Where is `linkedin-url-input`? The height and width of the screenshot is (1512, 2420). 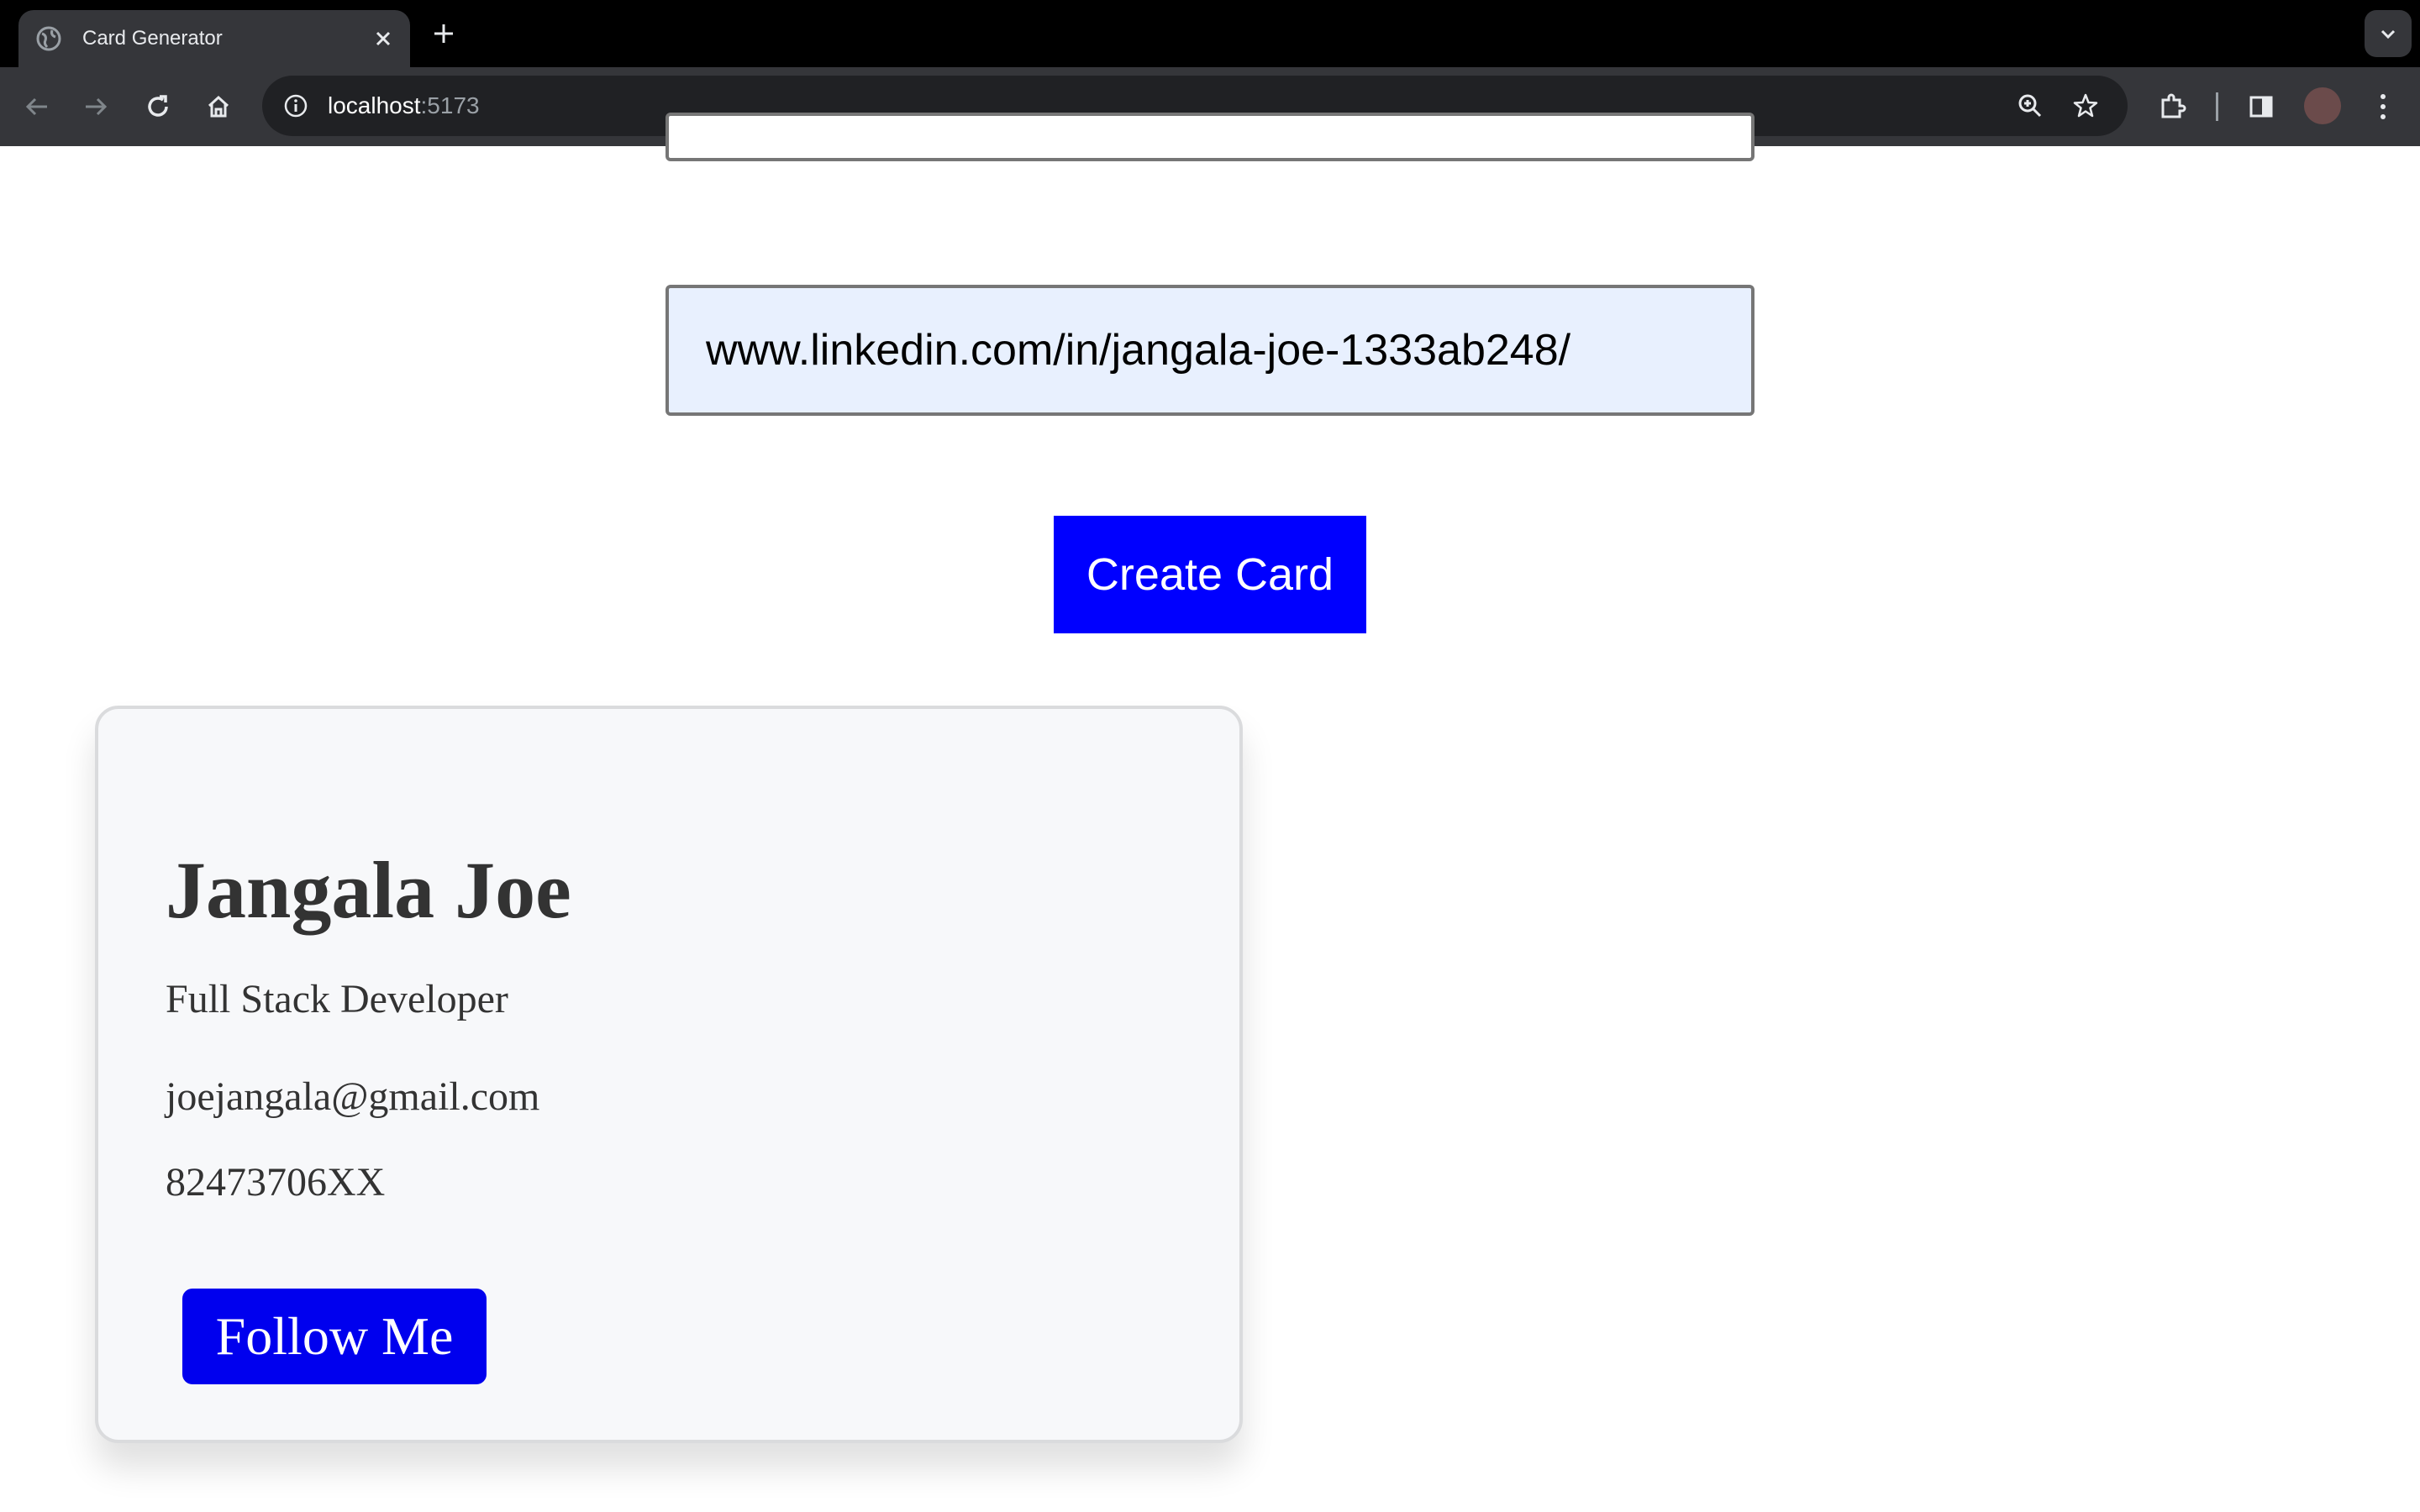
linkedin-url-input is located at coordinates (1210, 350).